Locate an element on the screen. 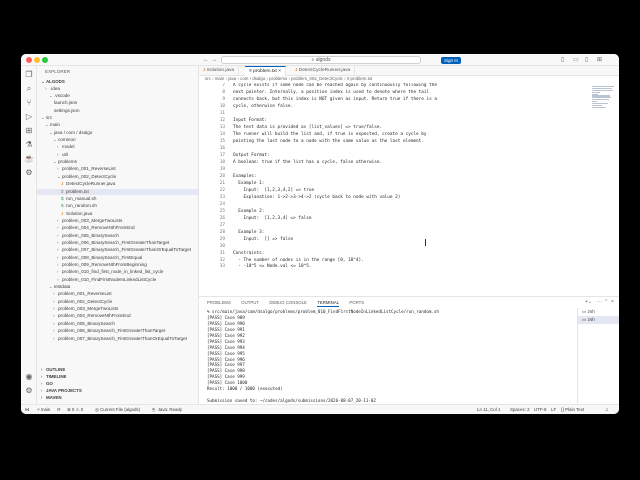 The image size is (640, 480). code-line: Example 1: is located at coordinates (248, 183).